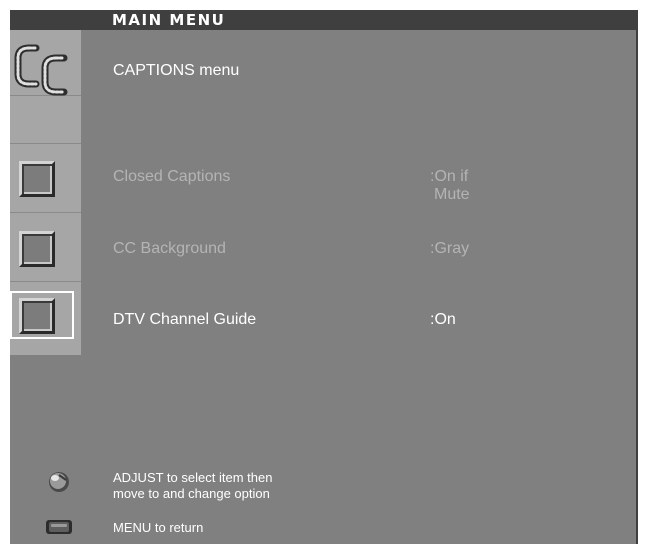 The height and width of the screenshot is (552, 648). I want to click on page-title: CAPTIONS menu, so click(176, 70).